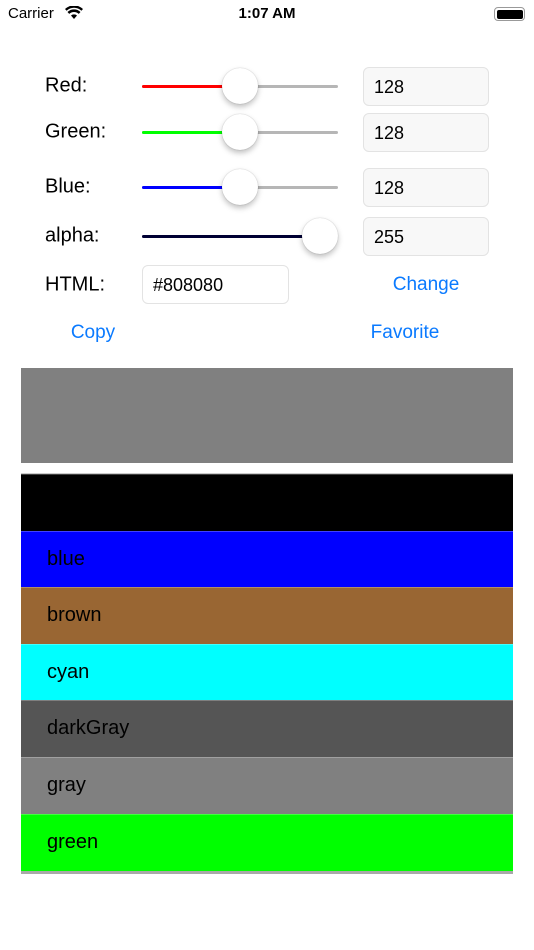  Describe the element at coordinates (88, 728) in the screenshot. I see `color-name: darkGray` at that location.